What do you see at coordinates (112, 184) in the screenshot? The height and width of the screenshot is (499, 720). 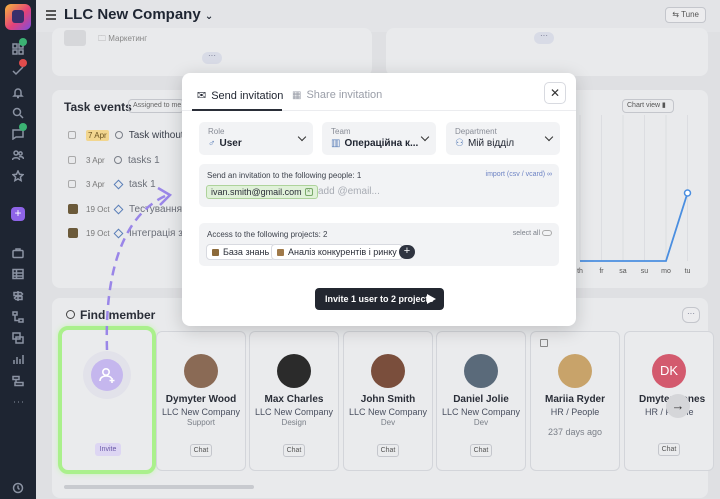 I see `task-row: 3 Apr task 1` at bounding box center [112, 184].